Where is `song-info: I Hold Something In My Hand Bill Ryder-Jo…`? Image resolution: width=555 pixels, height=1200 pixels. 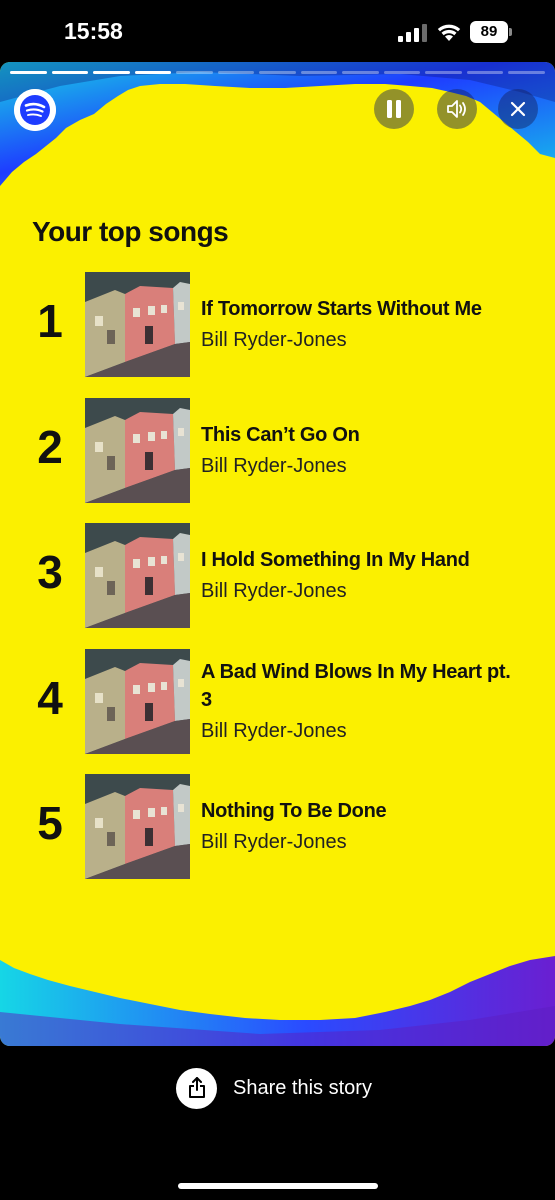 song-info: I Hold Something In My Hand Bill Ryder-Jo… is located at coordinates (361, 575).